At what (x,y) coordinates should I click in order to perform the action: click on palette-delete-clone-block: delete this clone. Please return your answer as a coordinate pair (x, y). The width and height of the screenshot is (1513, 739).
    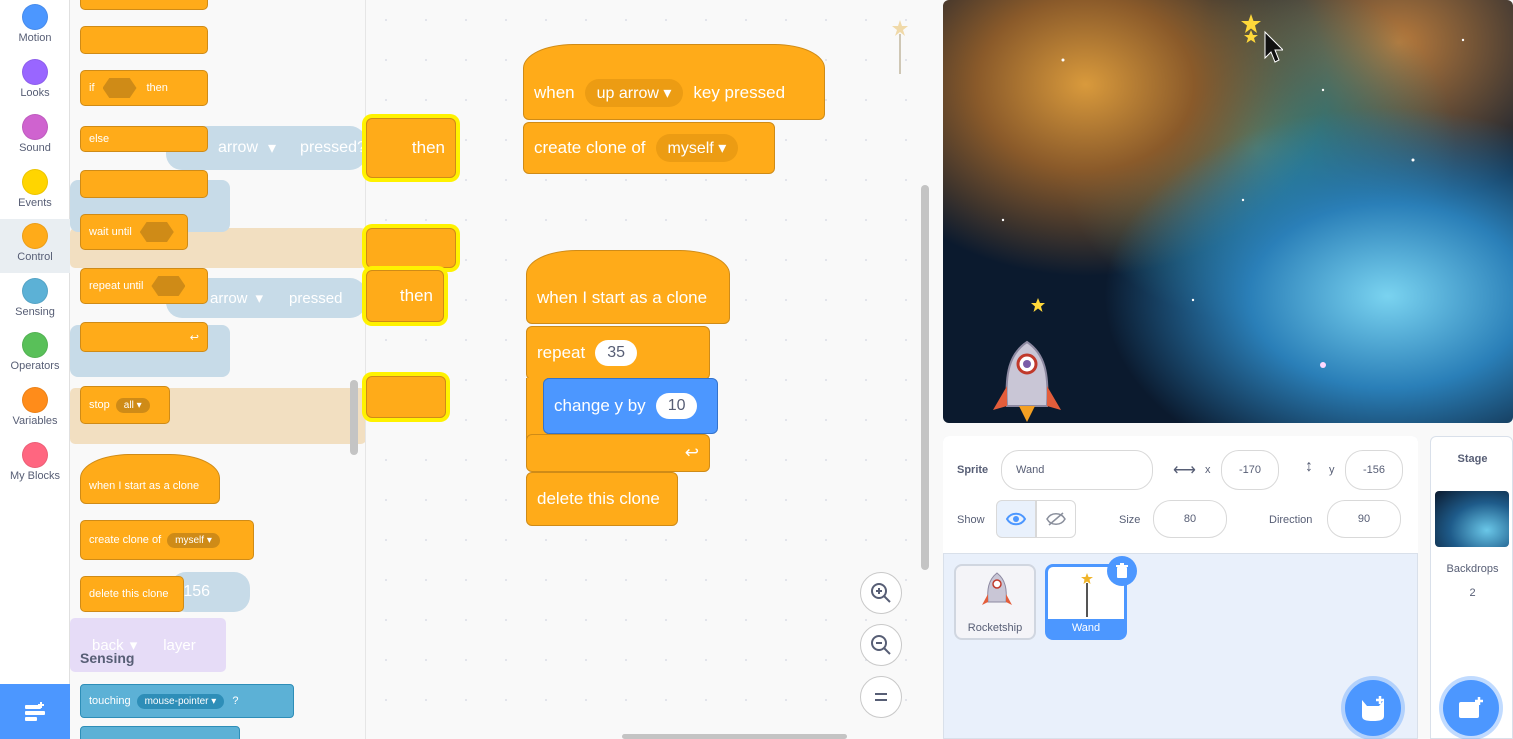
    Looking at the image, I should click on (132, 594).